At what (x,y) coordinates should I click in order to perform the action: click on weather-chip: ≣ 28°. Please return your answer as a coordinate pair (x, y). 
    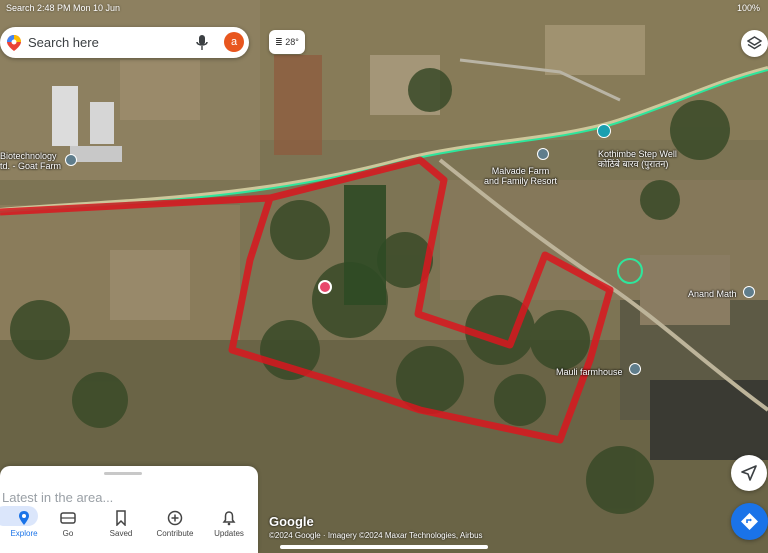
    Looking at the image, I should click on (287, 42).